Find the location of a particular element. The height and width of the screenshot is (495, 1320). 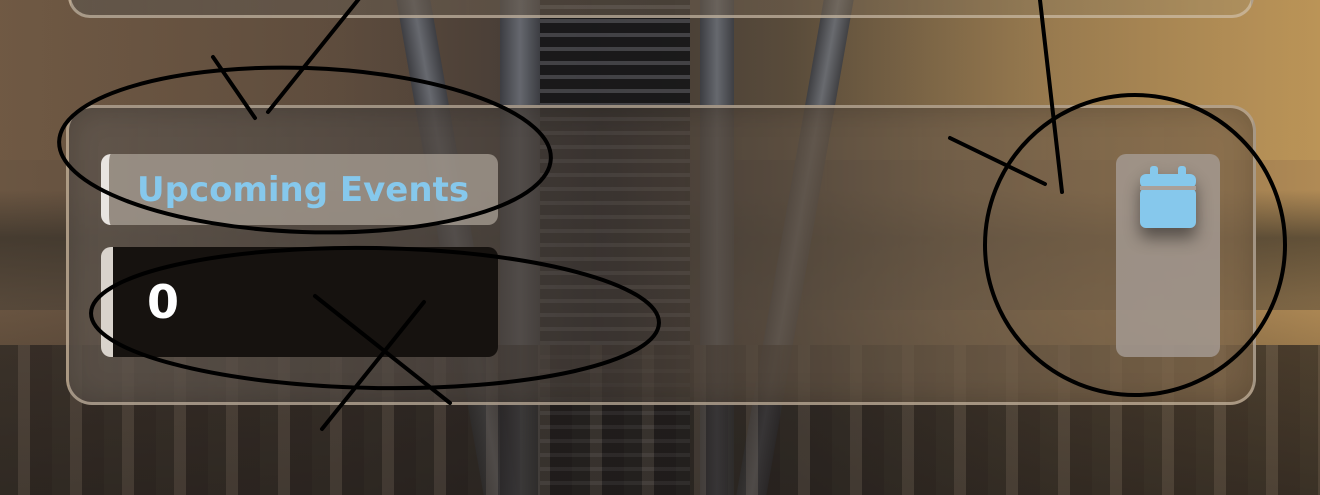

calendar-icon-tile is located at coordinates (1168, 255).